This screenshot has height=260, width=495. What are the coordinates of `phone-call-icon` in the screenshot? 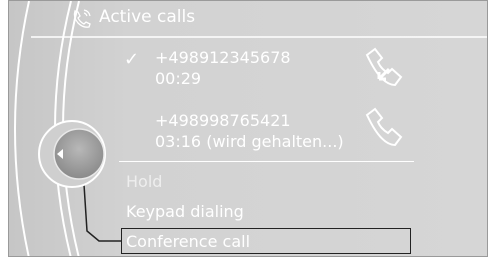 It's located at (82, 18).